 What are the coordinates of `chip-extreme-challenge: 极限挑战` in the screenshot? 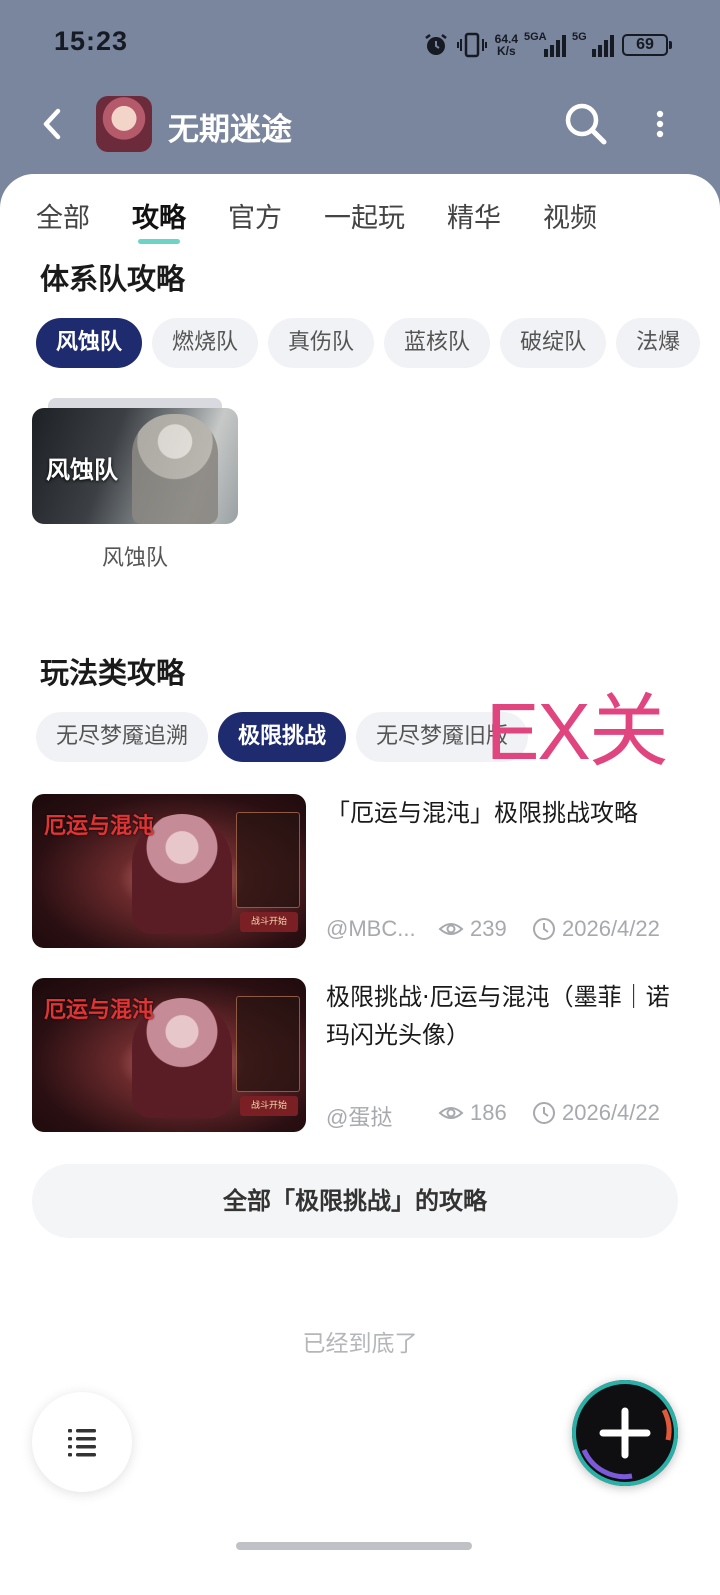 It's located at (282, 737).